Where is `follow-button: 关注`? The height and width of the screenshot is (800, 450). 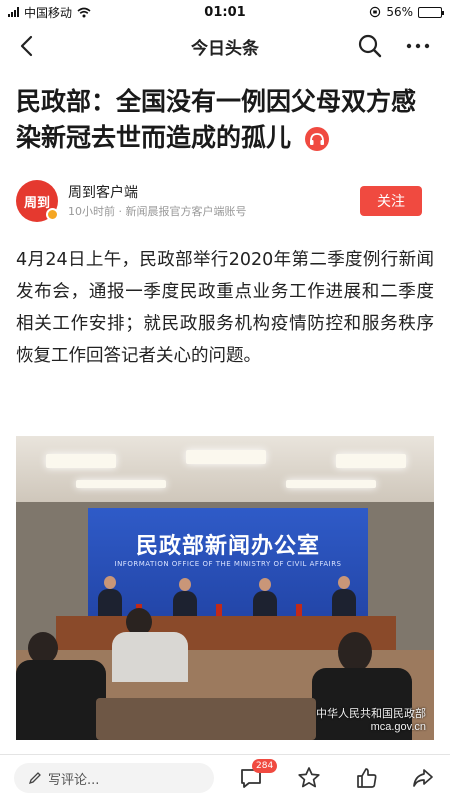 follow-button: 关注 is located at coordinates (391, 201).